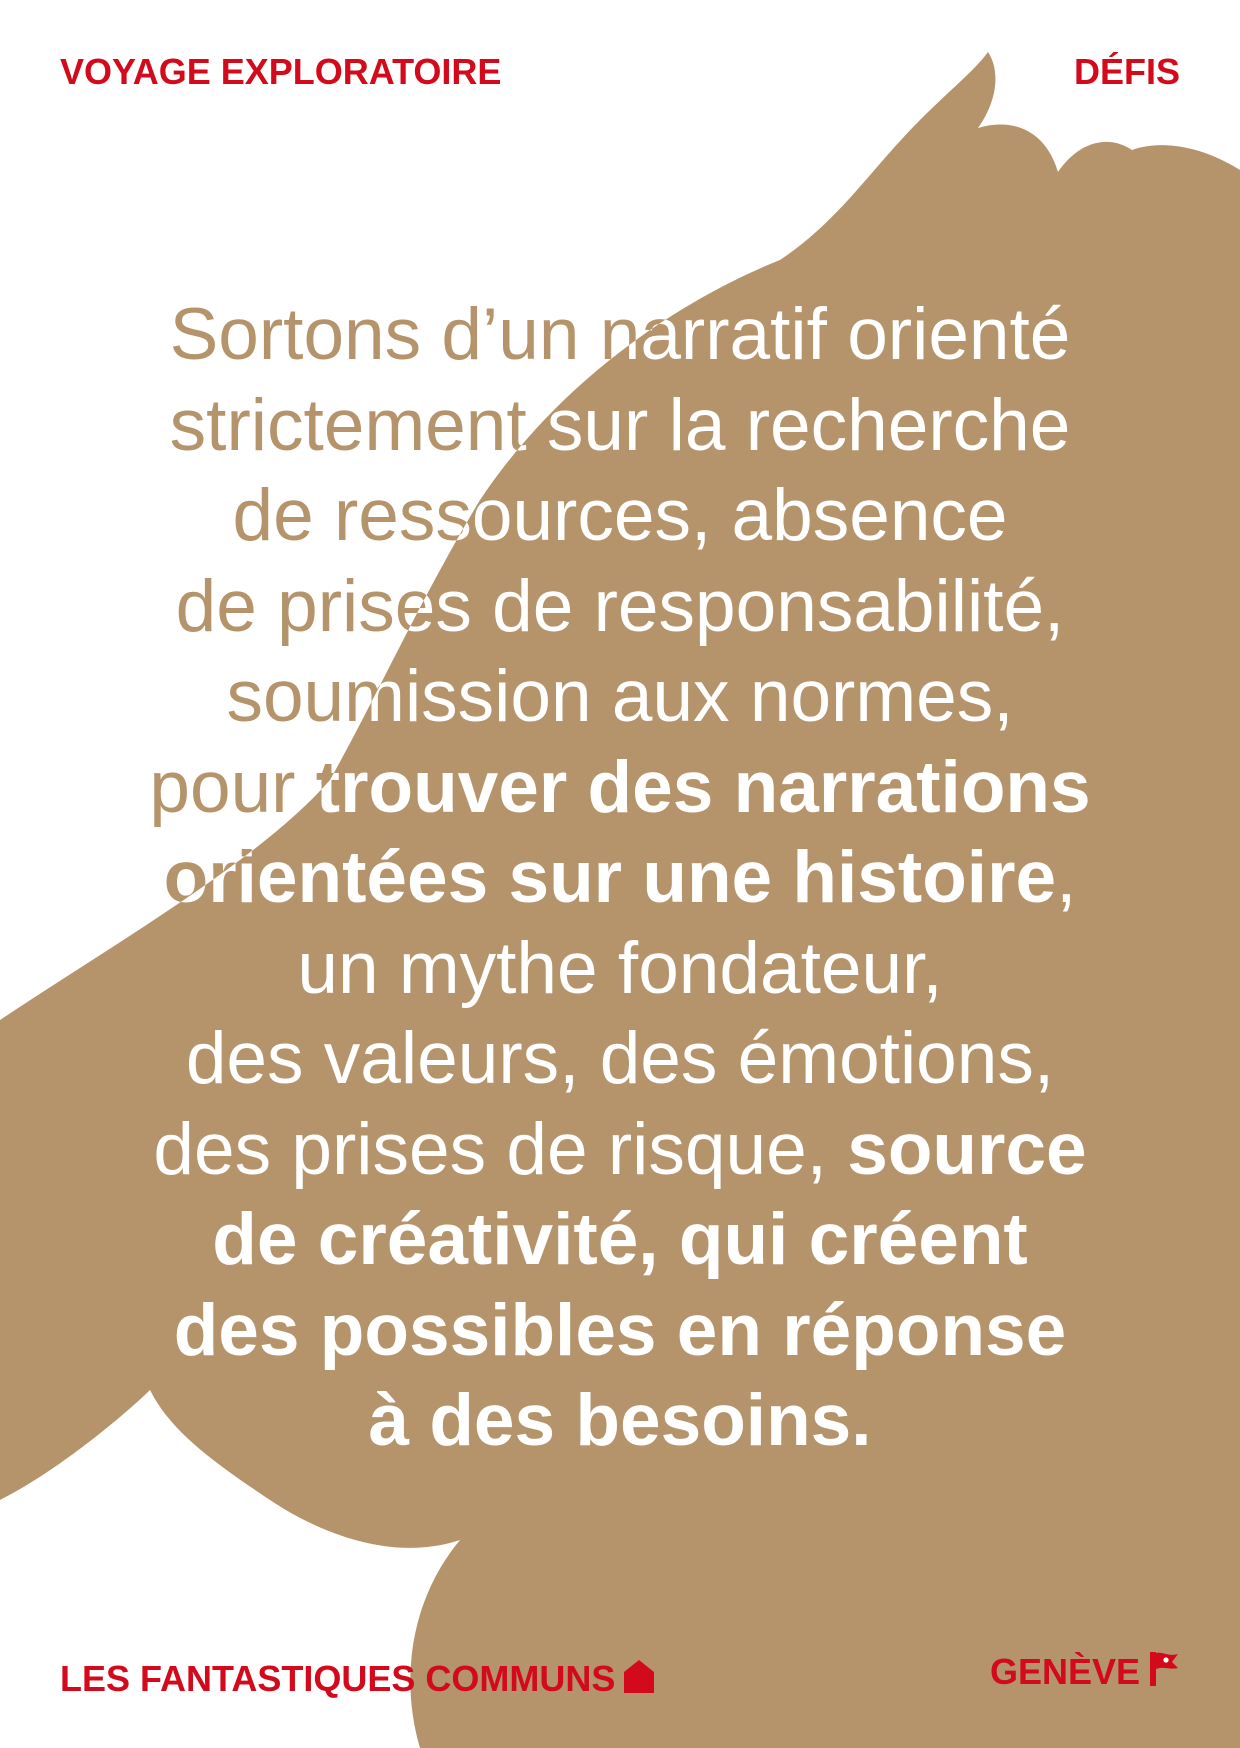 This screenshot has height=1748, width=1240. Describe the element at coordinates (1126, 71) in the screenshot. I see `header-right-label: DÉFIS` at that location.